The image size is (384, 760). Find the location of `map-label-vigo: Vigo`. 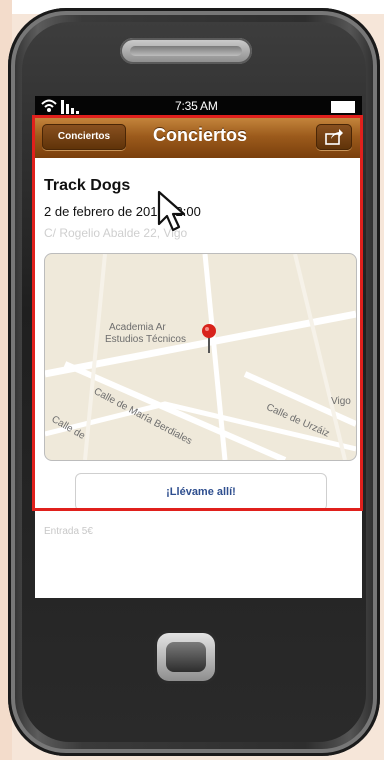

map-label-vigo: Vigo is located at coordinates (341, 401).